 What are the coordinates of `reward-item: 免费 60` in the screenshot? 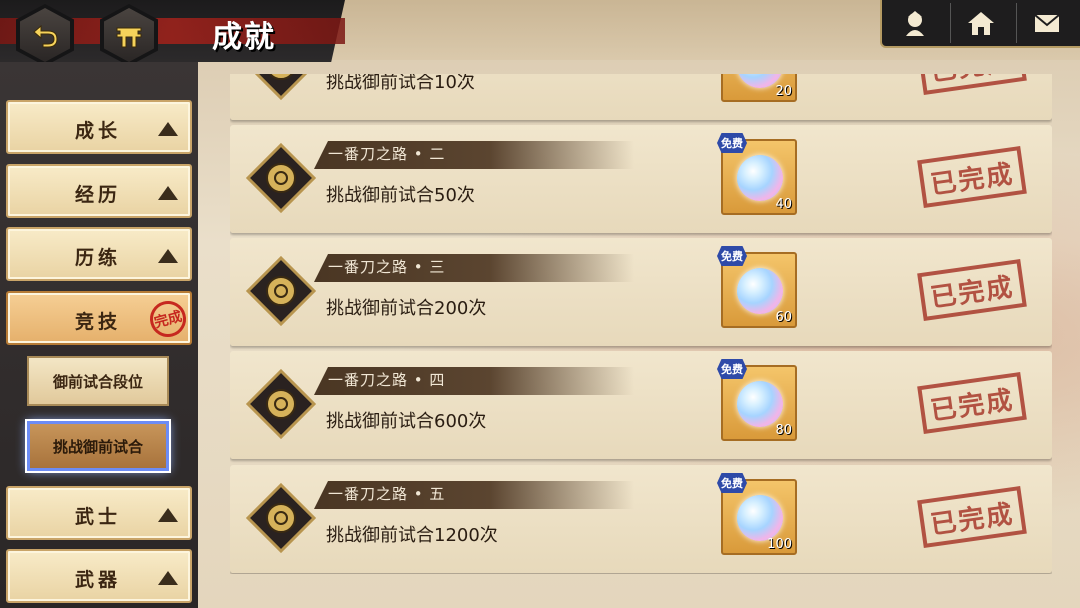 It's located at (757, 287).